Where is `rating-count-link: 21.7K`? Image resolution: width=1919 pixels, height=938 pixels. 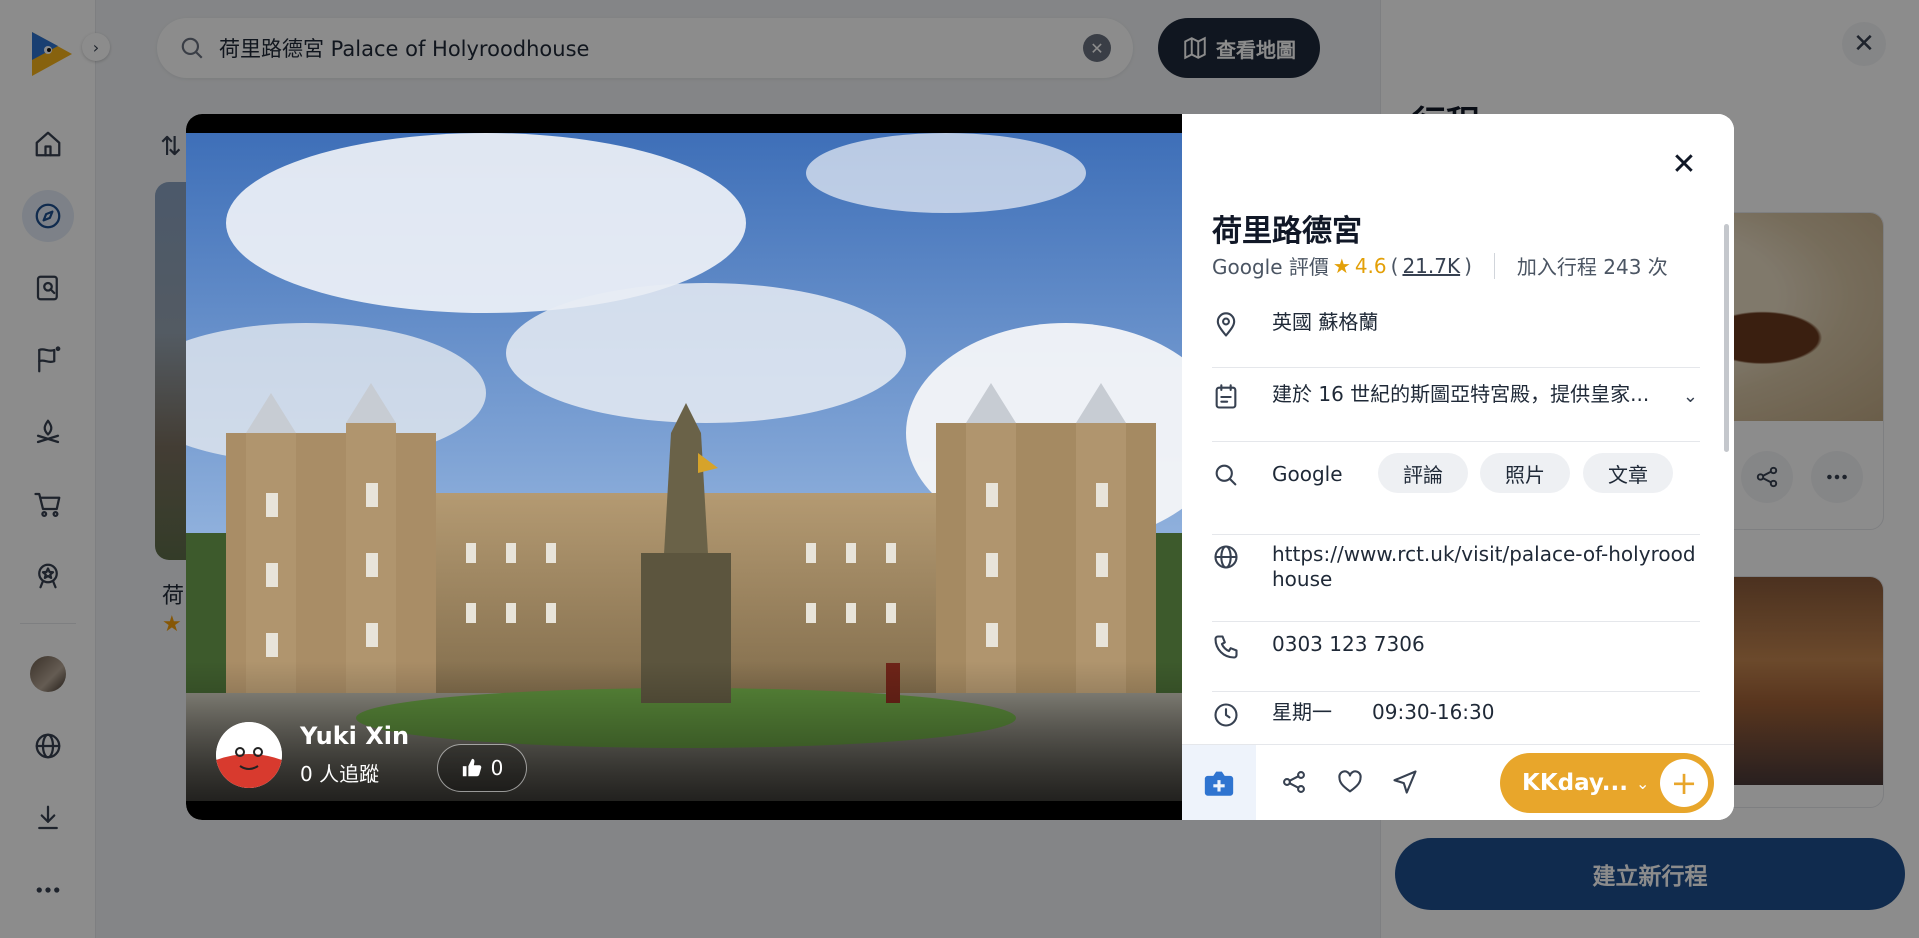
rating-count-link: 21.7K is located at coordinates (1431, 266).